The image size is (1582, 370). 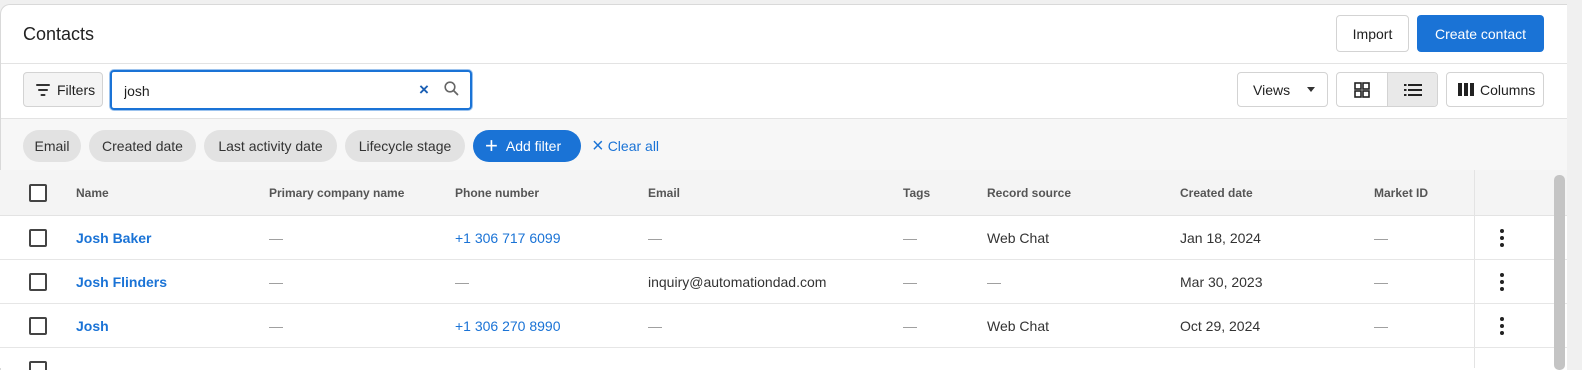 I want to click on contact-name-link: Josh Baker, so click(x=113, y=238).